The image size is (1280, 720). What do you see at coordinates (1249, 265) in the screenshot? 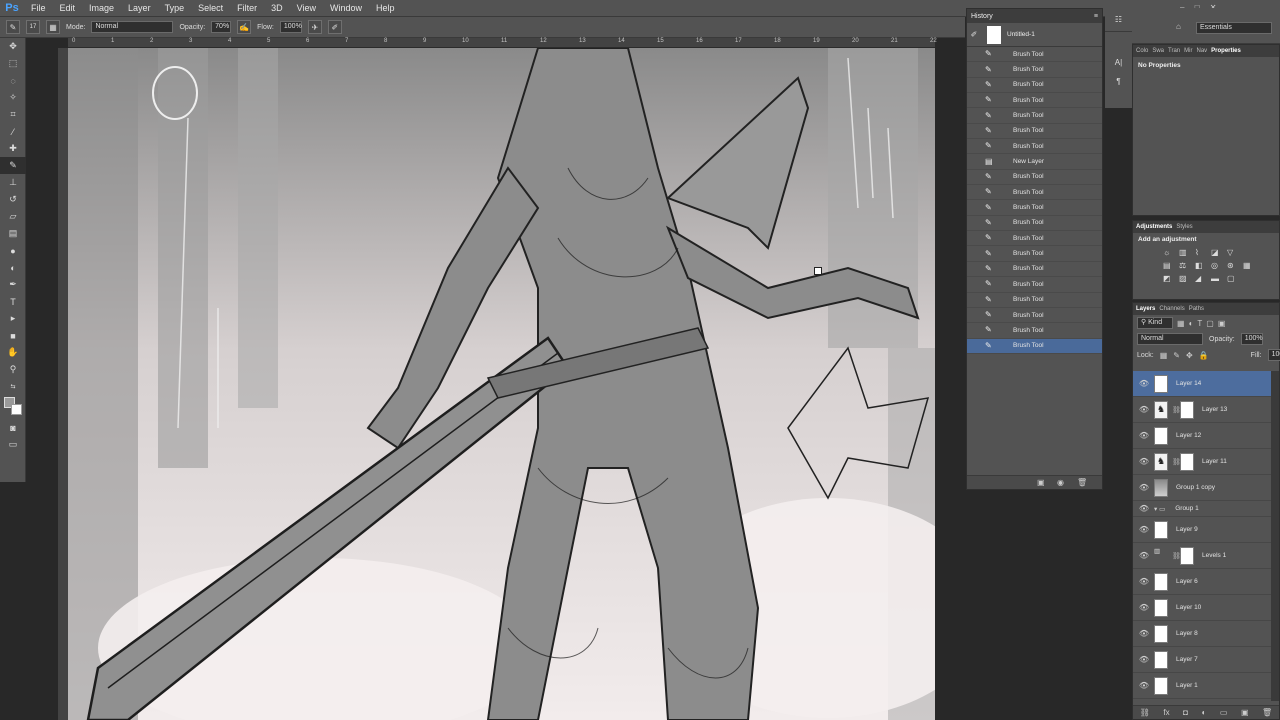
I see `color-lookup-icon: ▦` at bounding box center [1249, 265].